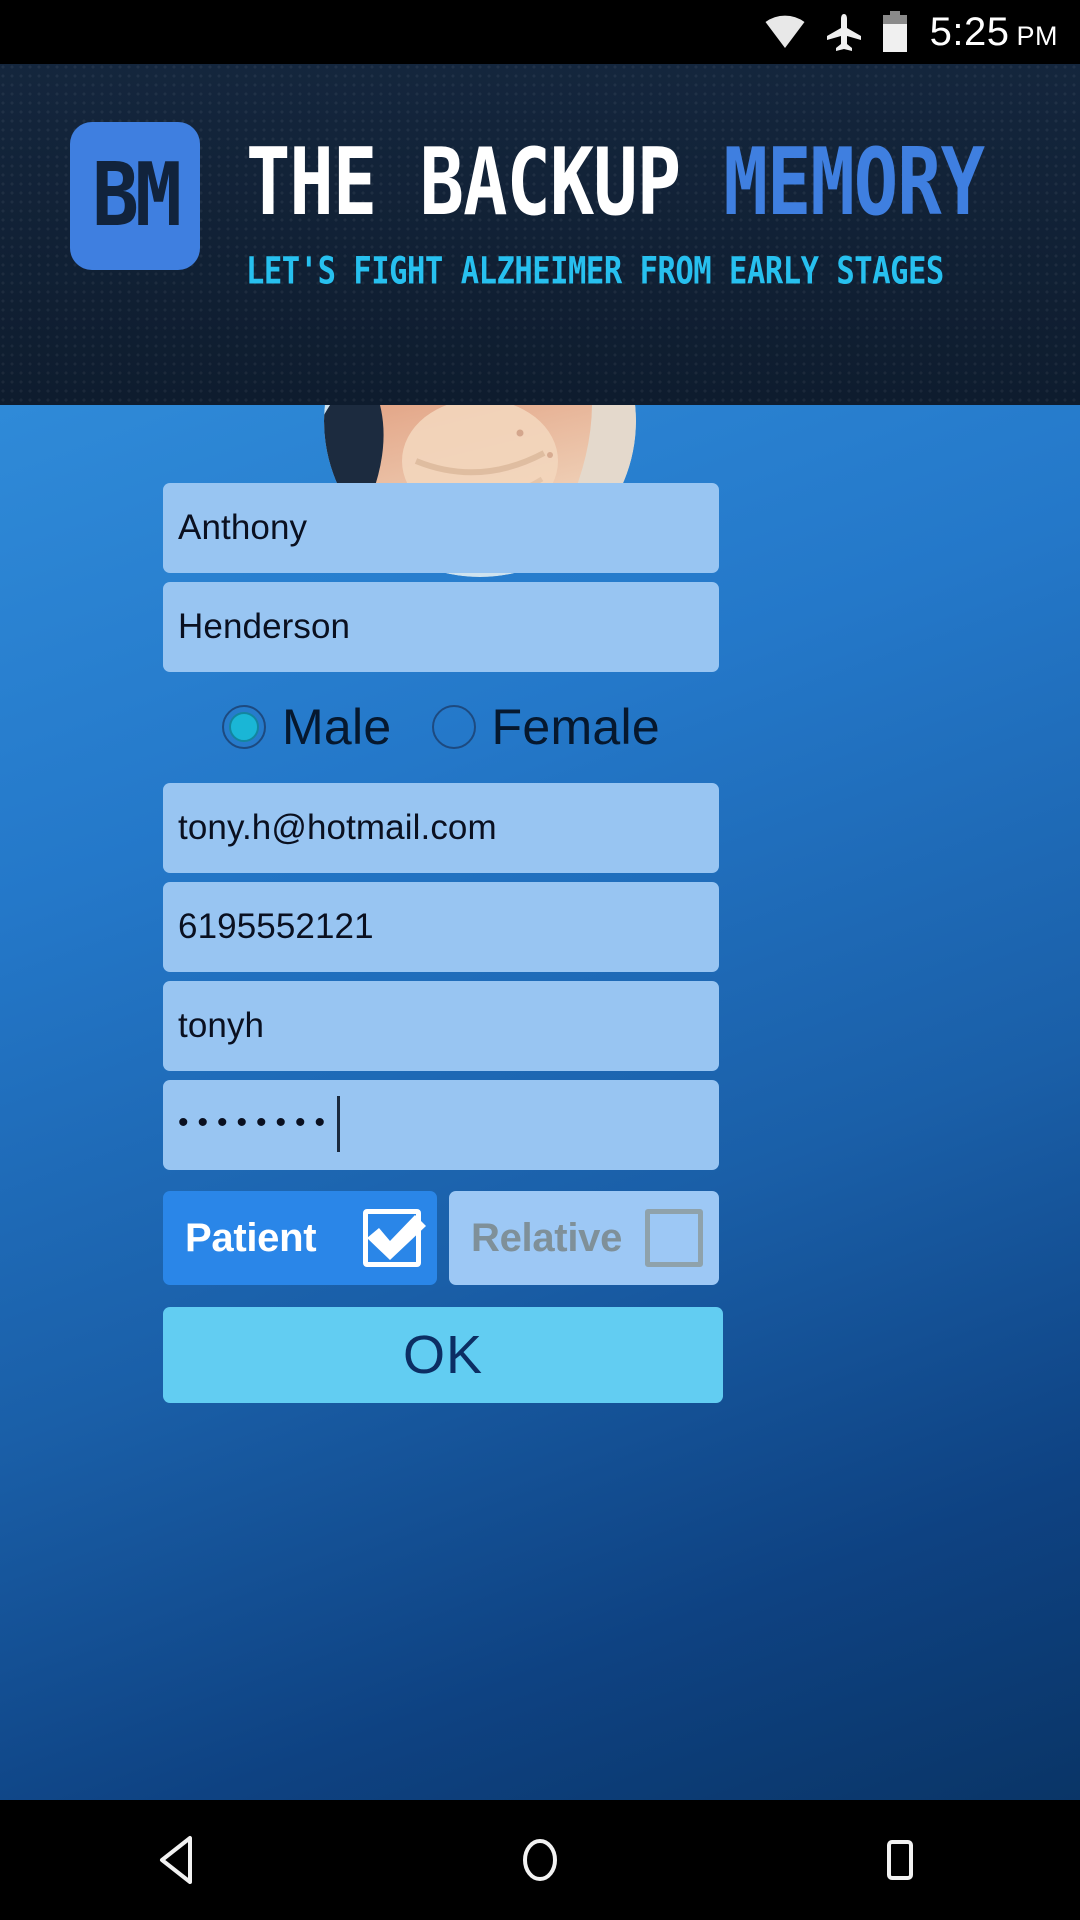  I want to click on app-title-primary: THE BACKUP, so click(463, 182).